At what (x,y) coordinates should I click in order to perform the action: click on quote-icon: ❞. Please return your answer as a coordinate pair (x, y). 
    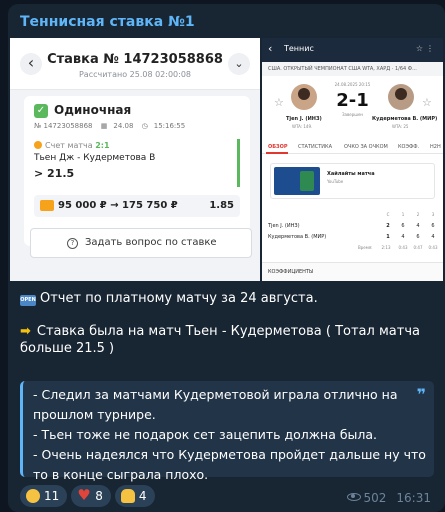
    Looking at the image, I should click on (421, 394).